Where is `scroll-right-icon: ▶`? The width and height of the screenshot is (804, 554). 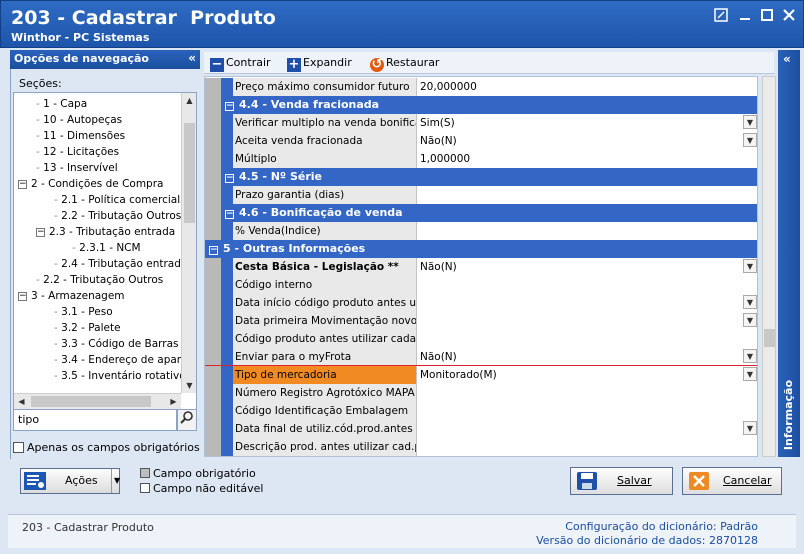 scroll-right-icon: ▶ is located at coordinates (173, 401).